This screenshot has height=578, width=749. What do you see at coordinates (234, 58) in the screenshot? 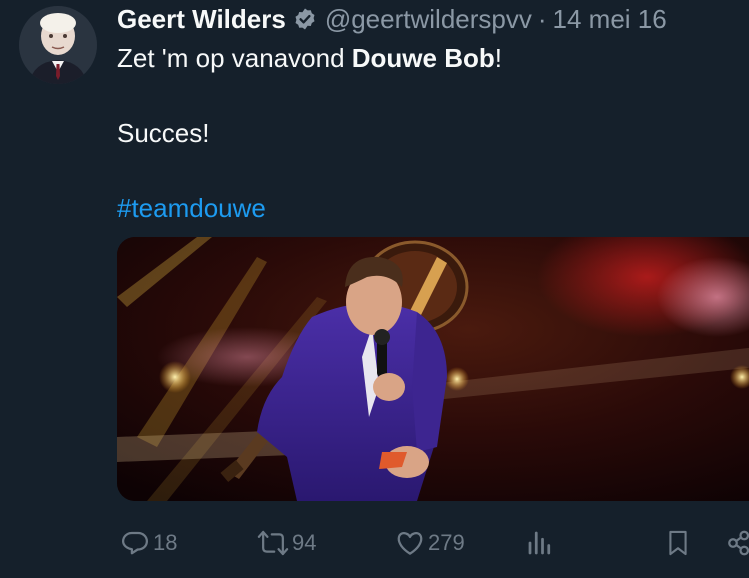
I see `text-prefix: Zet 'm op vanavond` at bounding box center [234, 58].